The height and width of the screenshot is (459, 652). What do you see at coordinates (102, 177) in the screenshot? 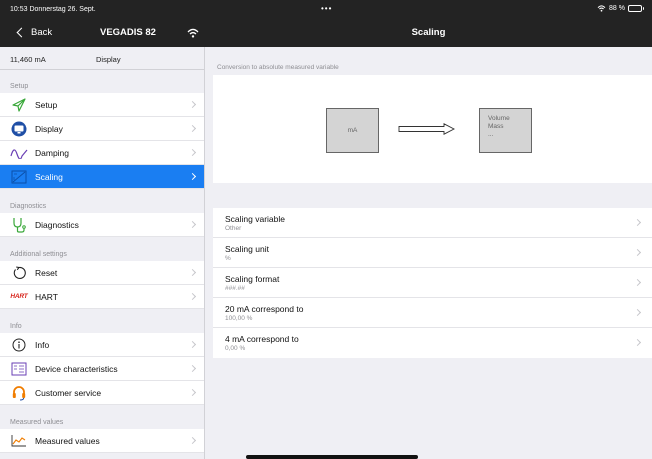
I see `sidebar-item-scaling: Scaling` at bounding box center [102, 177].